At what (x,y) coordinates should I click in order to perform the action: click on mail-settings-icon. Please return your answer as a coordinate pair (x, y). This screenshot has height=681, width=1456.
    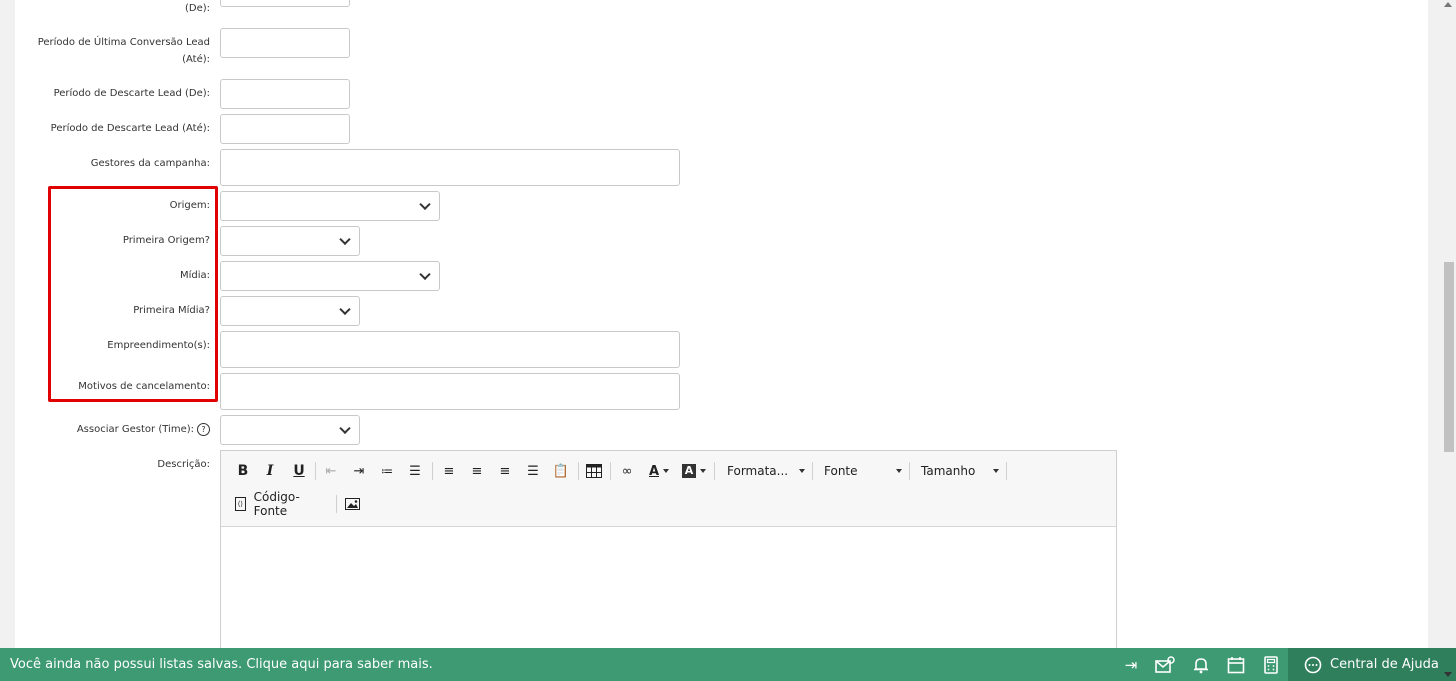
    Looking at the image, I should click on (1165, 665).